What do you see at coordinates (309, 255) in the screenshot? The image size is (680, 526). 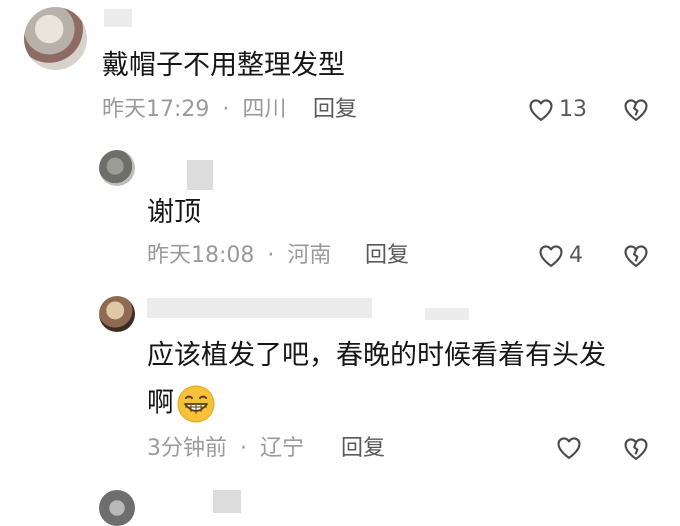 I see `comment-location: 河南` at bounding box center [309, 255].